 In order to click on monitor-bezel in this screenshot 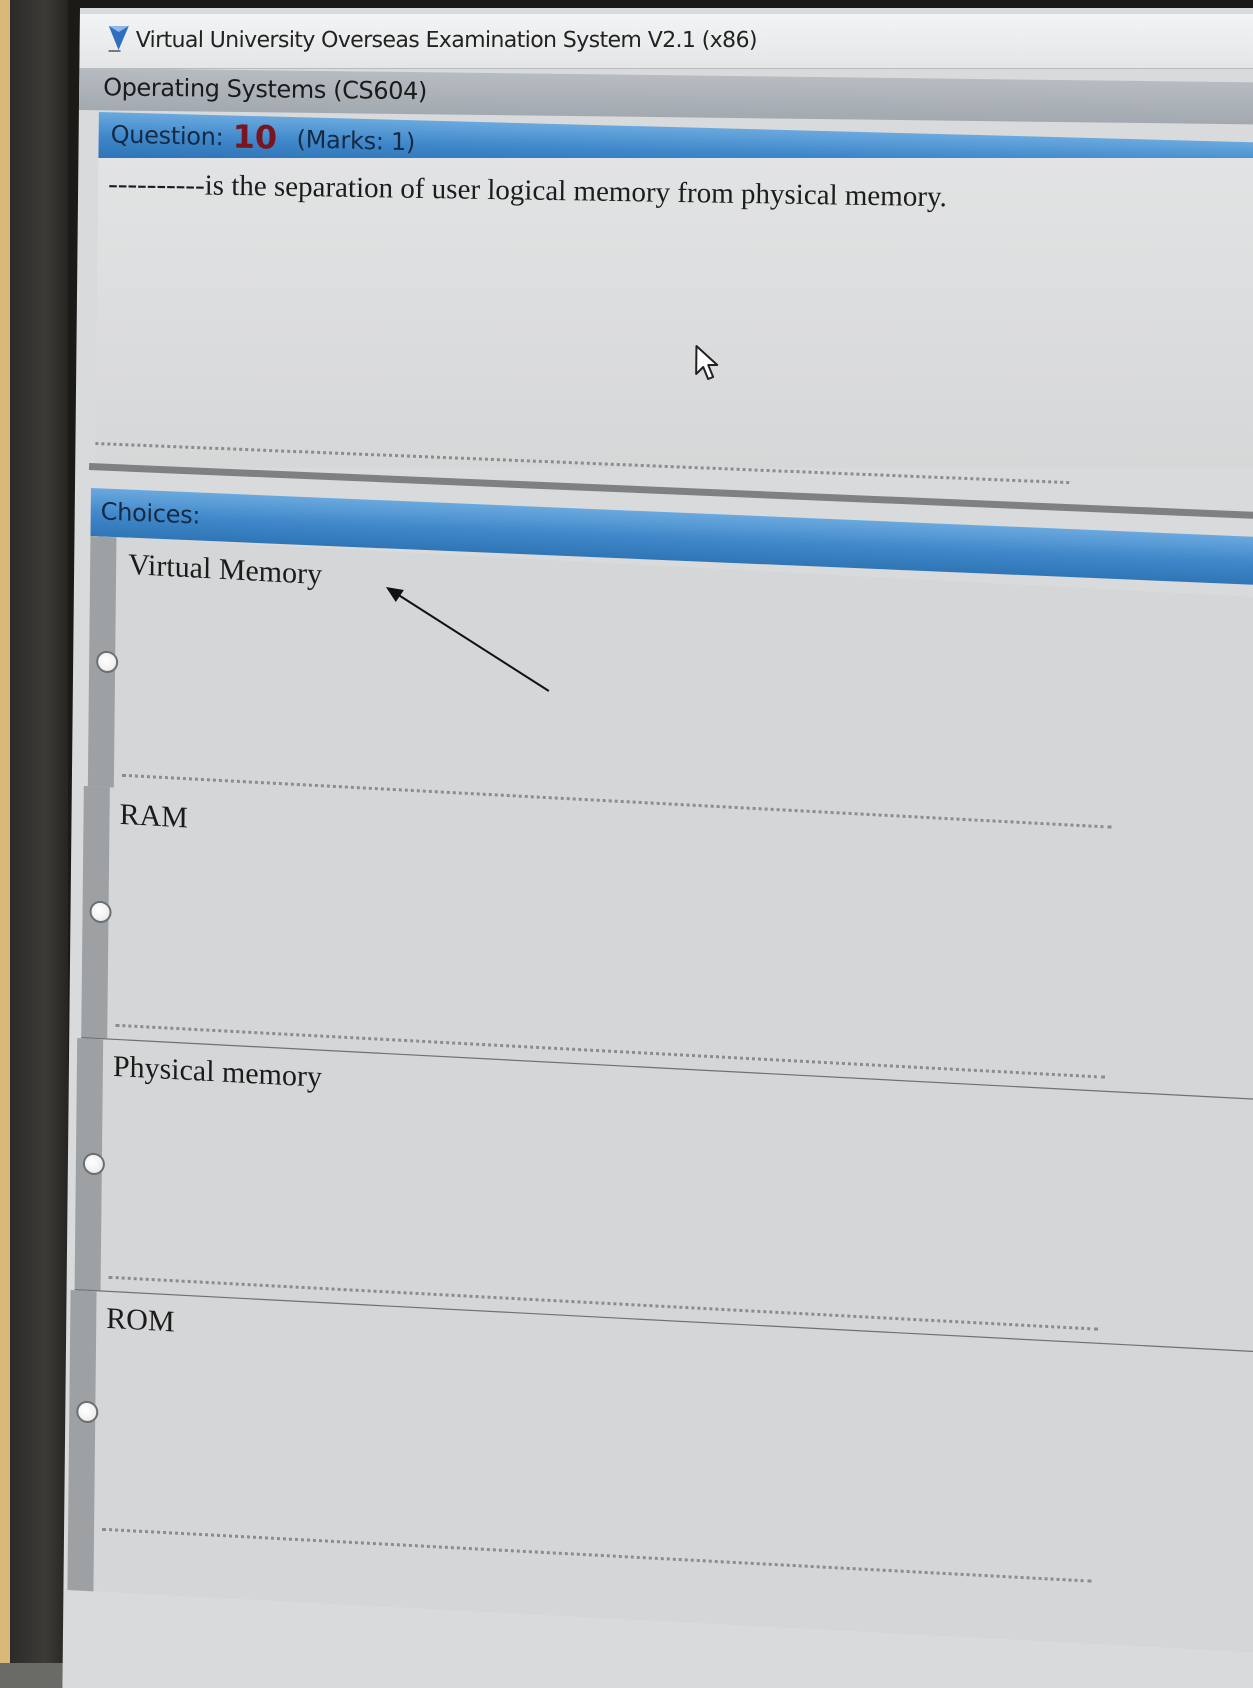, I will do `click(39, 831)`.